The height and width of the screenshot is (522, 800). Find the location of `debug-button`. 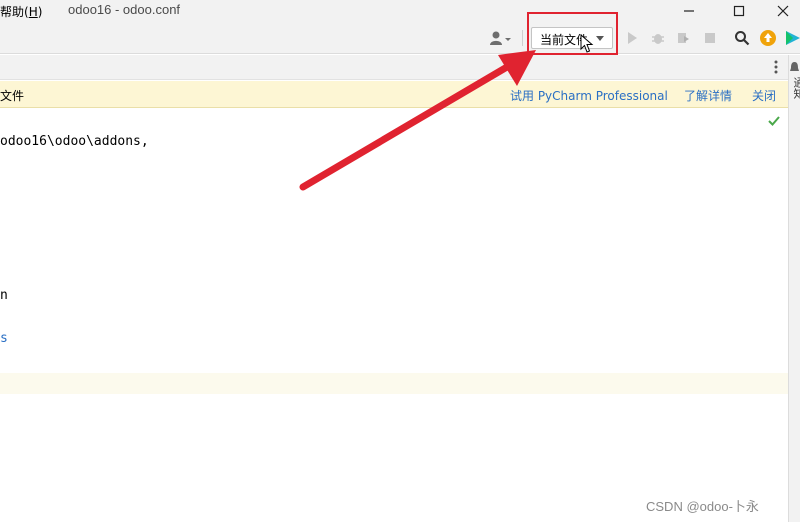

debug-button is located at coordinates (658, 38).